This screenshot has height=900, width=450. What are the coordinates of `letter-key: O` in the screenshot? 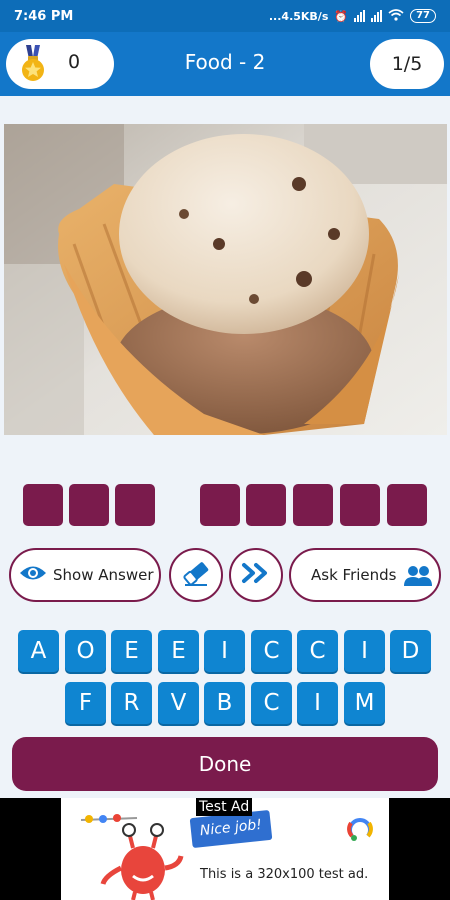 It's located at (85, 651).